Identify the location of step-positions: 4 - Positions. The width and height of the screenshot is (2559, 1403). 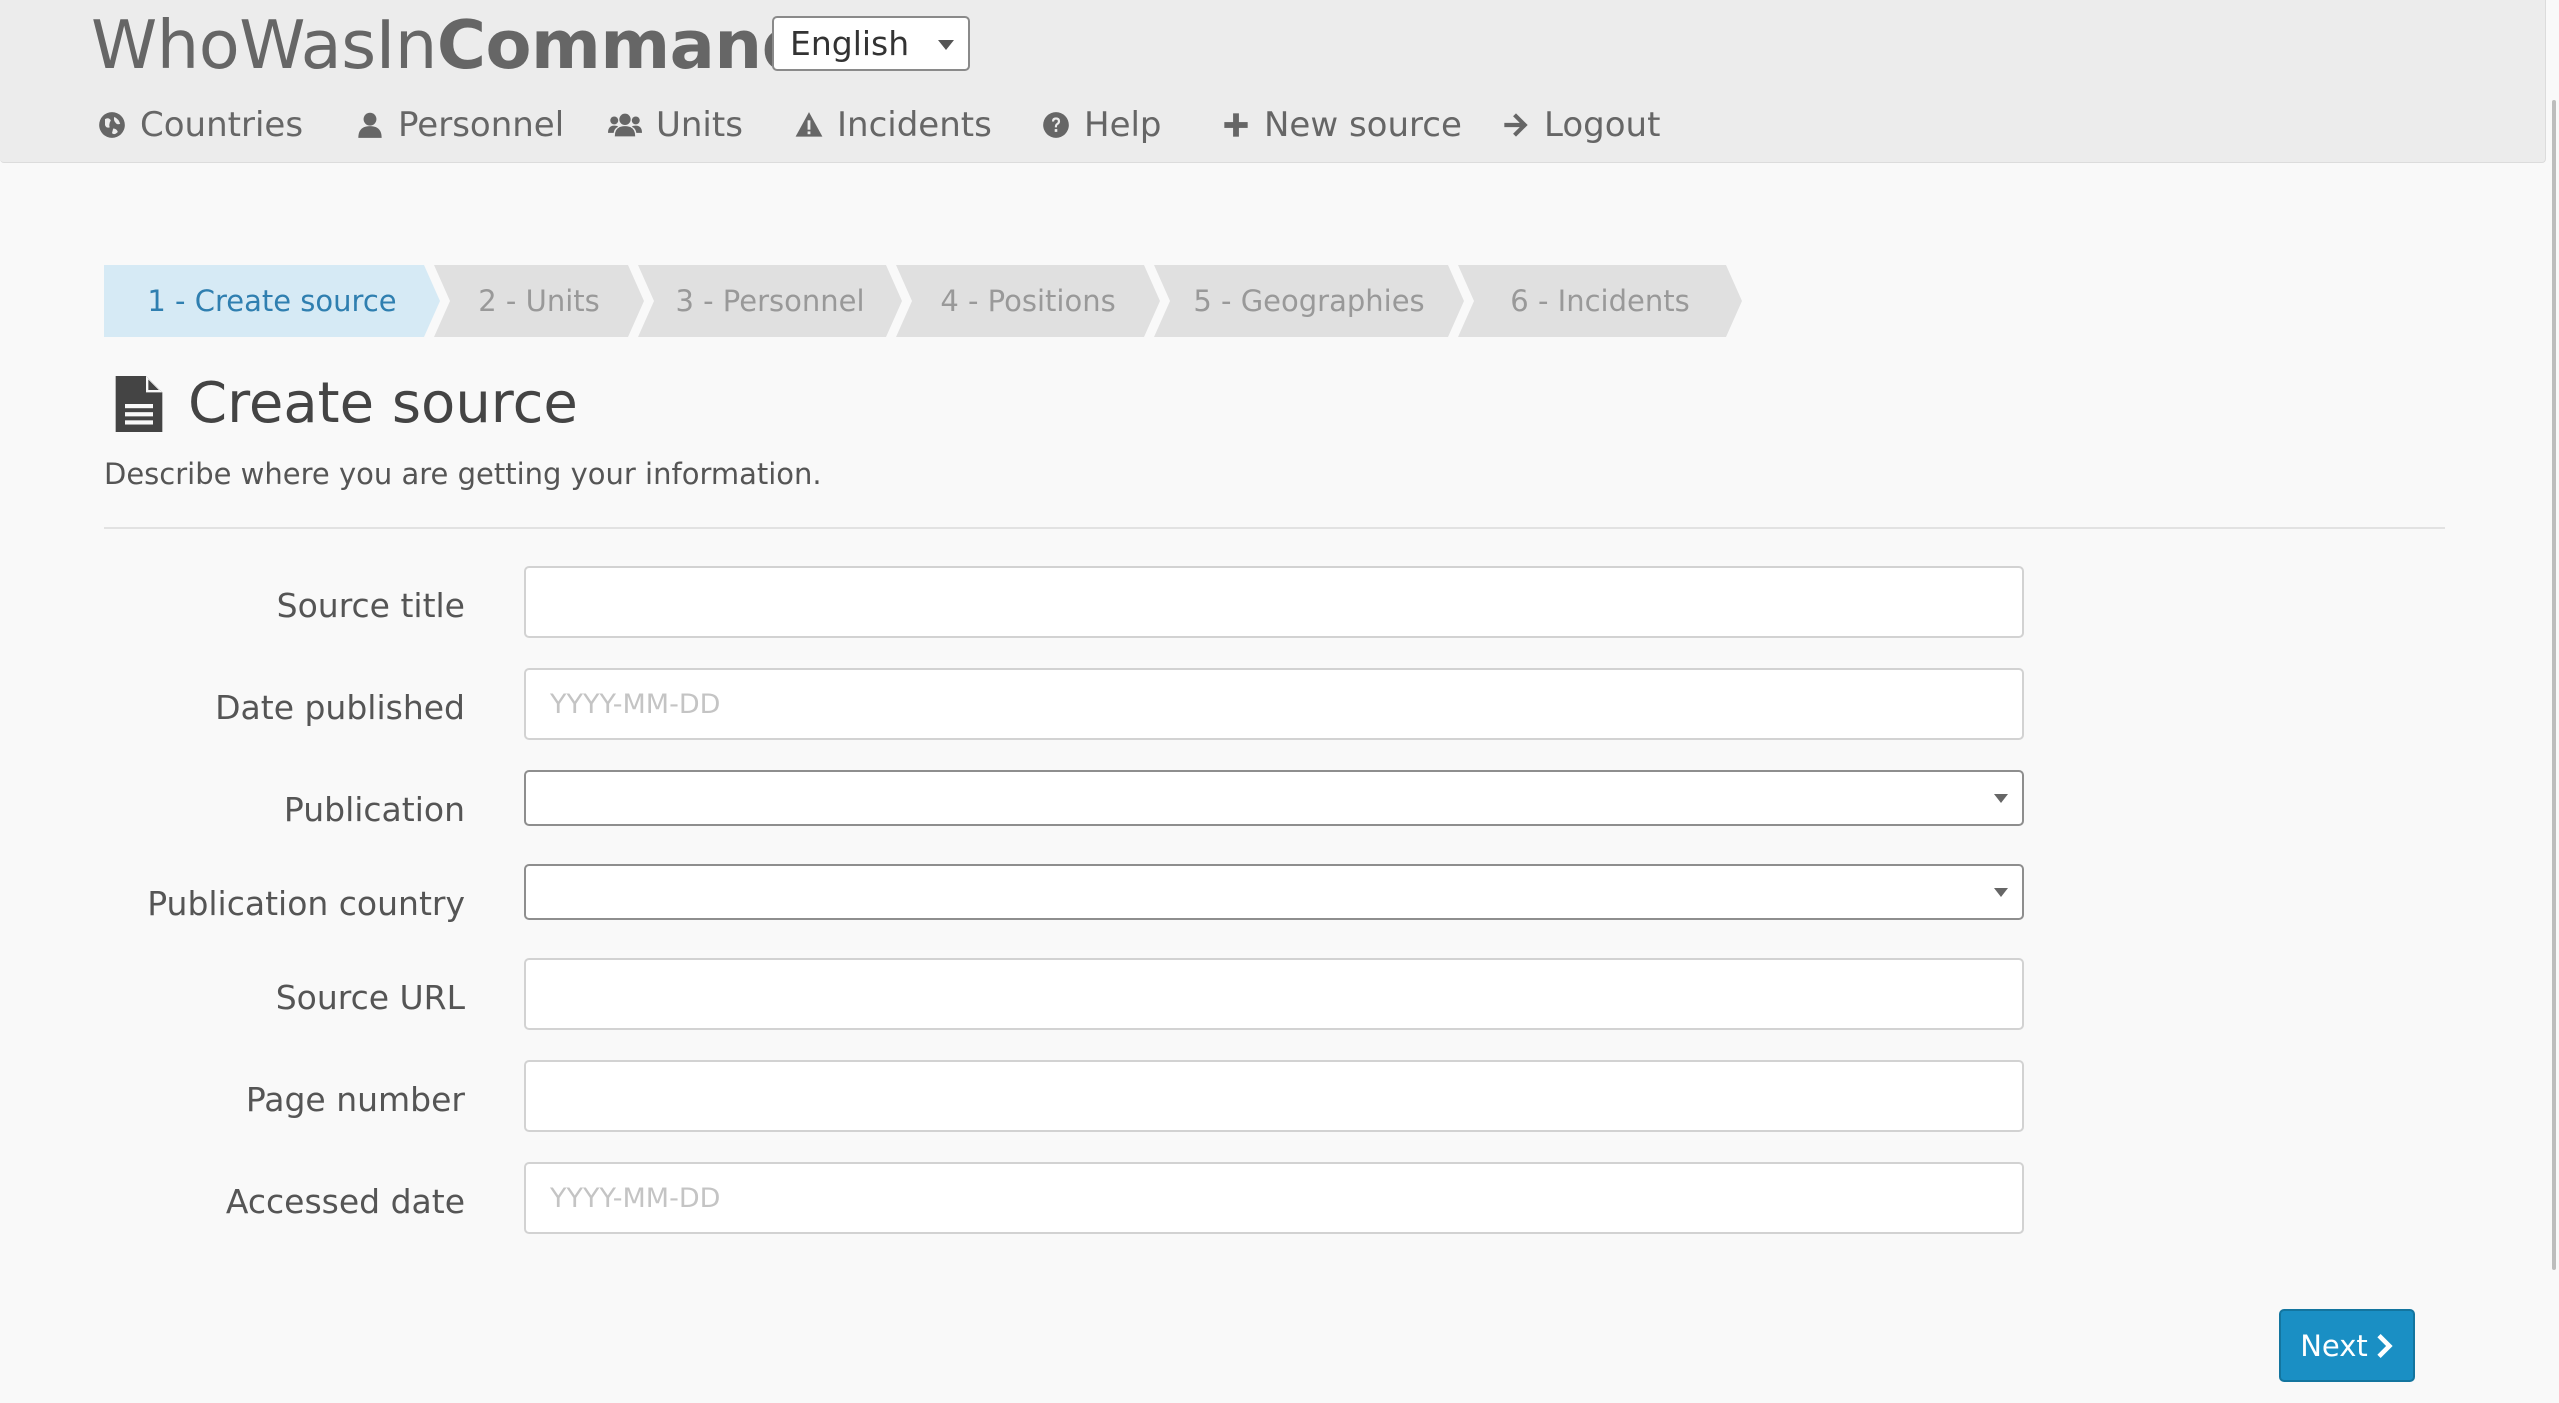
(1028, 301).